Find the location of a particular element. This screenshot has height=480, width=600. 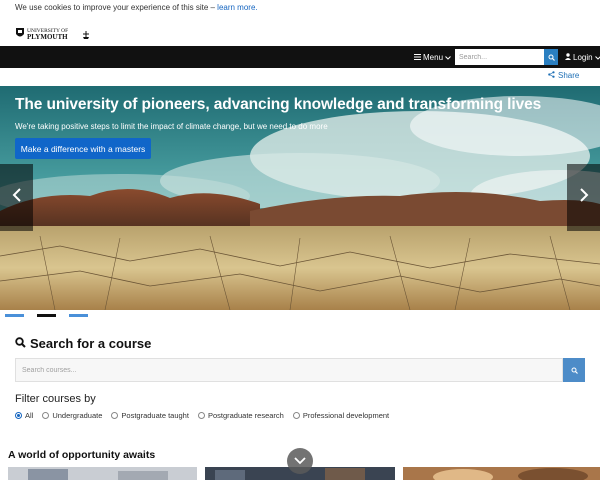

site-search is located at coordinates (506, 57).